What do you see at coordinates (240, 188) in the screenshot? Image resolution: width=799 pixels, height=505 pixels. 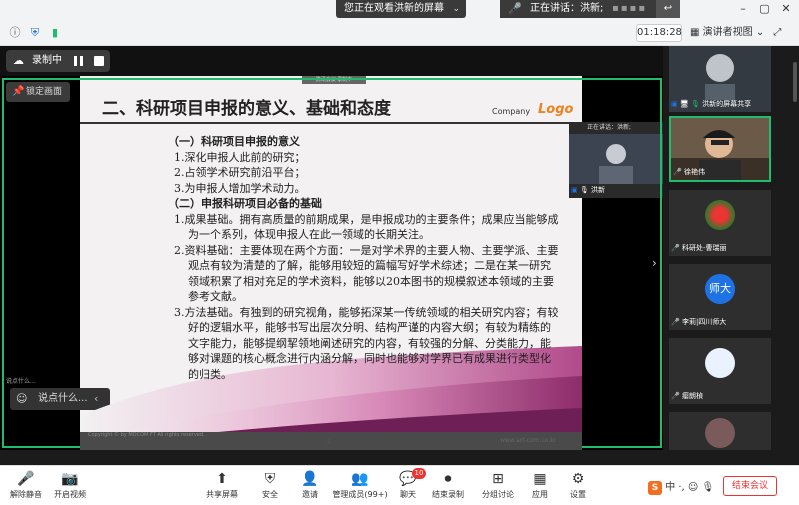 I see `list-item: 3.为申报人增加学术动力。` at bounding box center [240, 188].